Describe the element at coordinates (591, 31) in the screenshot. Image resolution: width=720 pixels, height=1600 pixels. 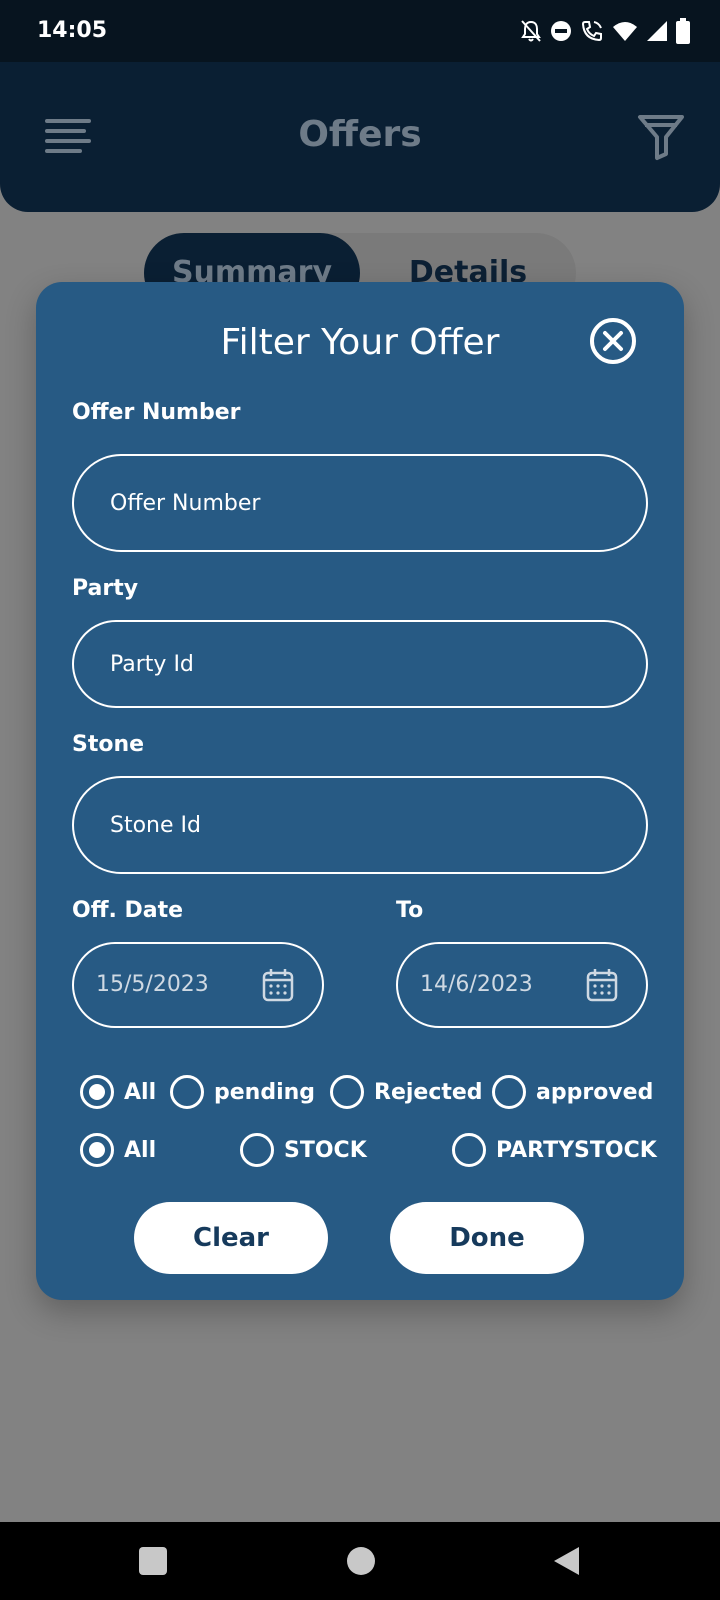
I see `wifi-call-icon` at that location.